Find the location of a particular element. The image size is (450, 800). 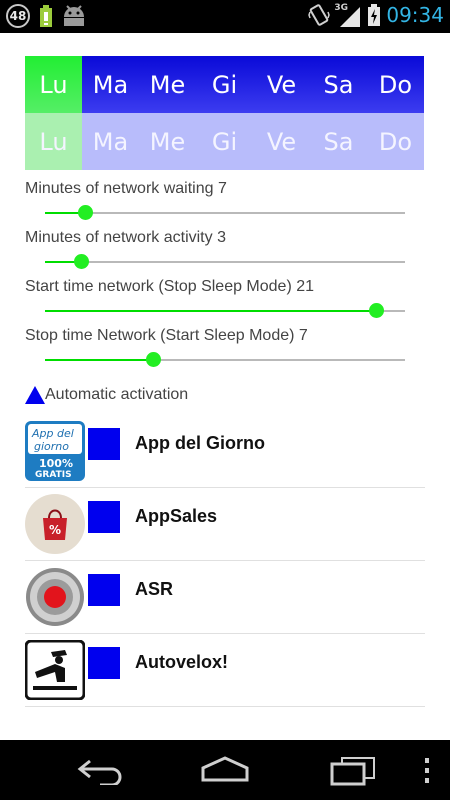

expand-triangle-icon is located at coordinates (35, 395).